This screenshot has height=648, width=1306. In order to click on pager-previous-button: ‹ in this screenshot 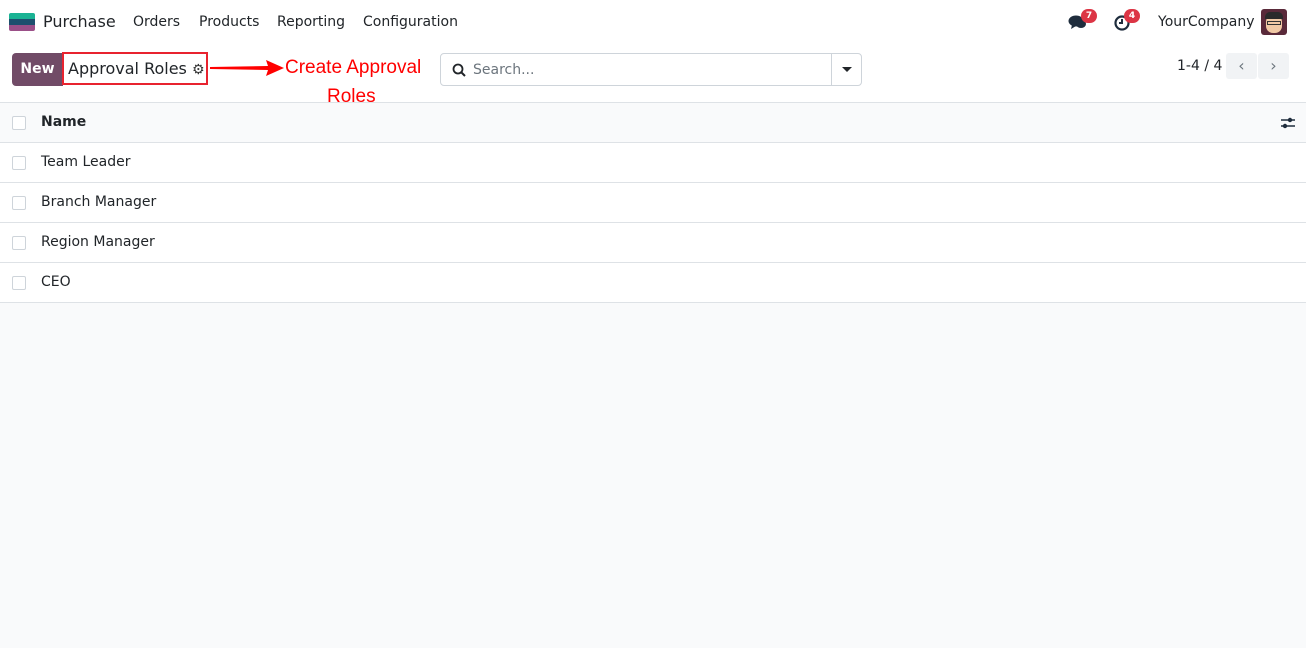, I will do `click(1241, 66)`.